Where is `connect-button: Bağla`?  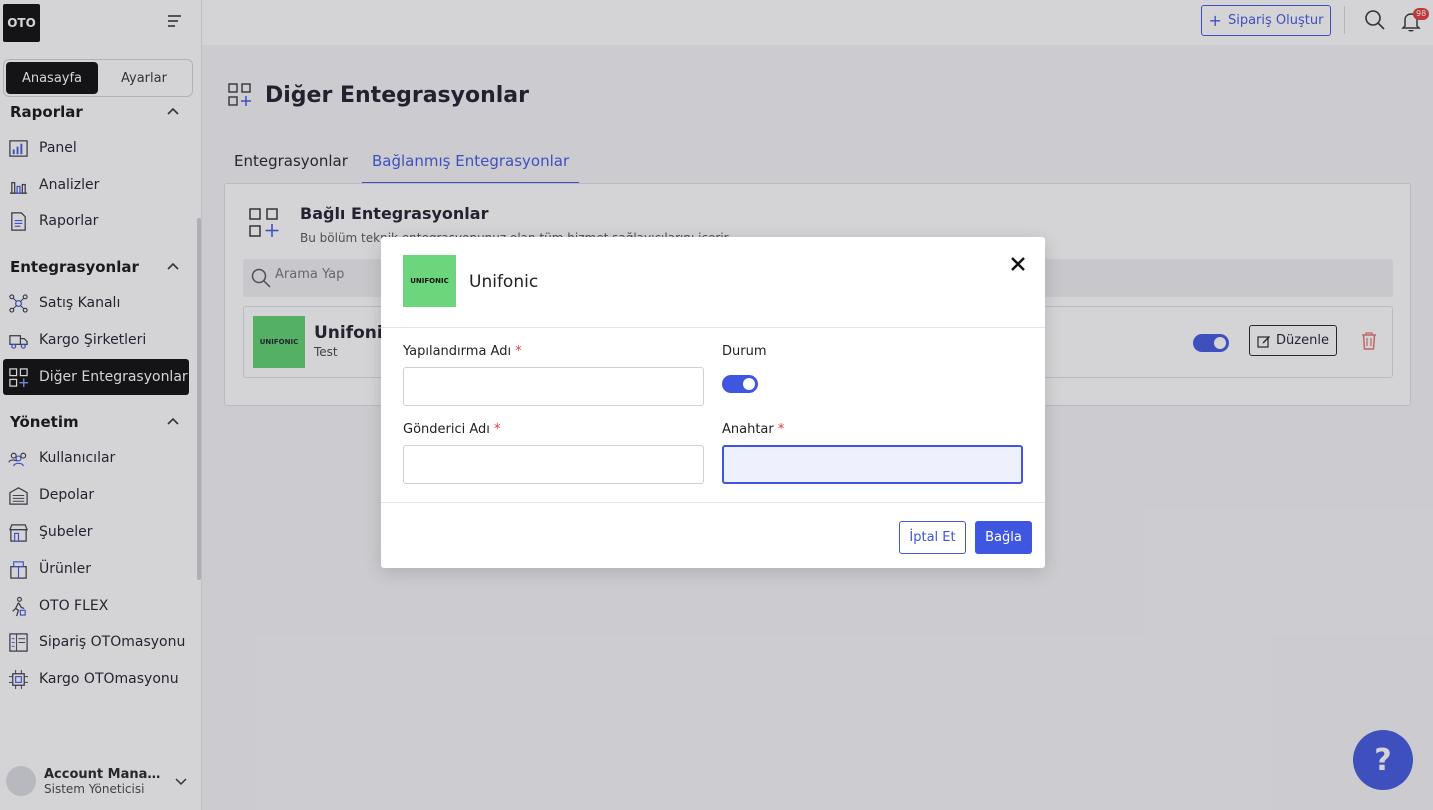
connect-button: Bağla is located at coordinates (1003, 537).